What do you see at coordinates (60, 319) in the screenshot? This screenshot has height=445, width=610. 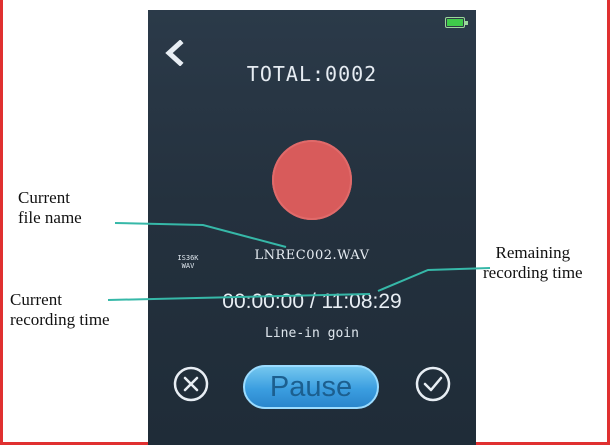 I see `current-time-annotation-line2: recording time` at bounding box center [60, 319].